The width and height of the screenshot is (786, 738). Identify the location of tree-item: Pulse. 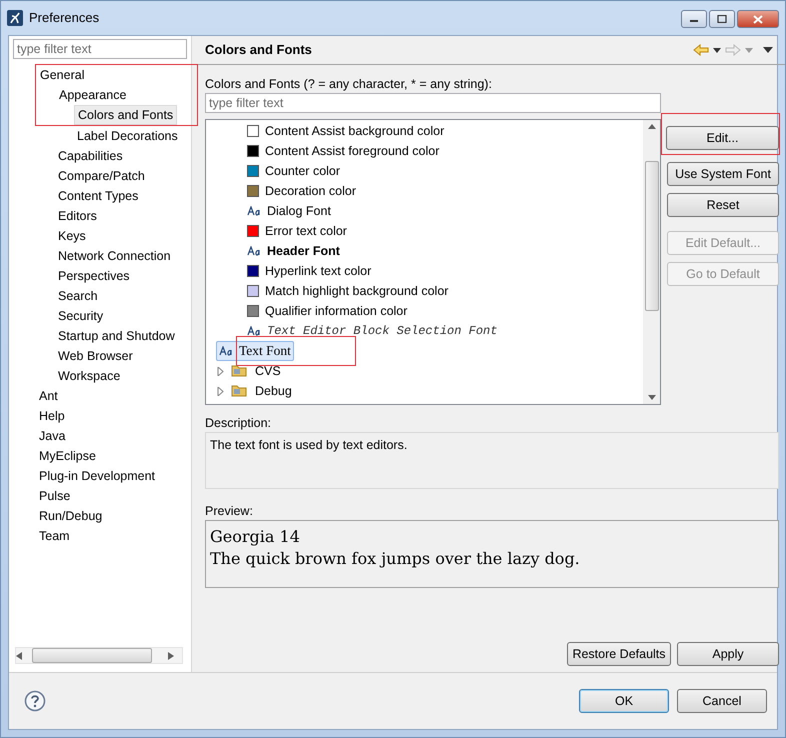
(54, 496).